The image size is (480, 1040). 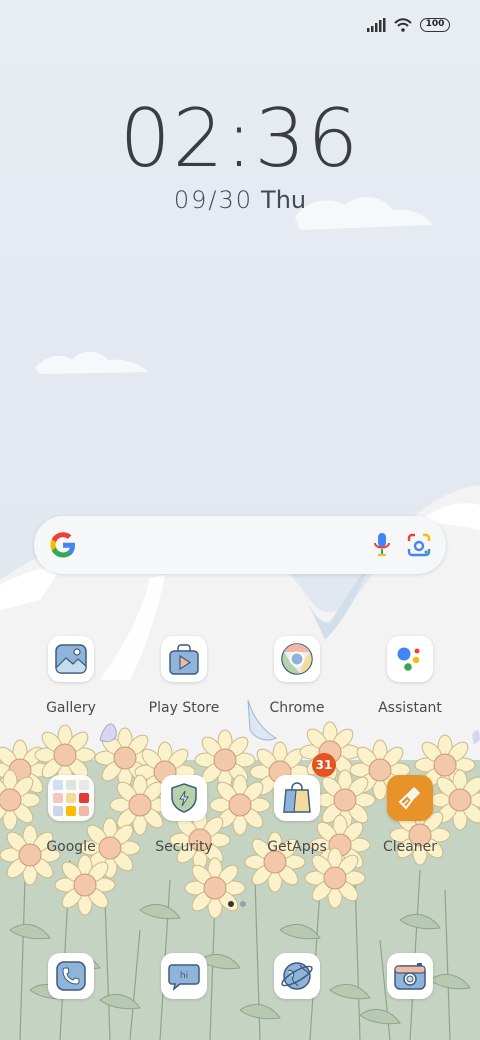 I want to click on cleaner-icon, so click(x=410, y=798).